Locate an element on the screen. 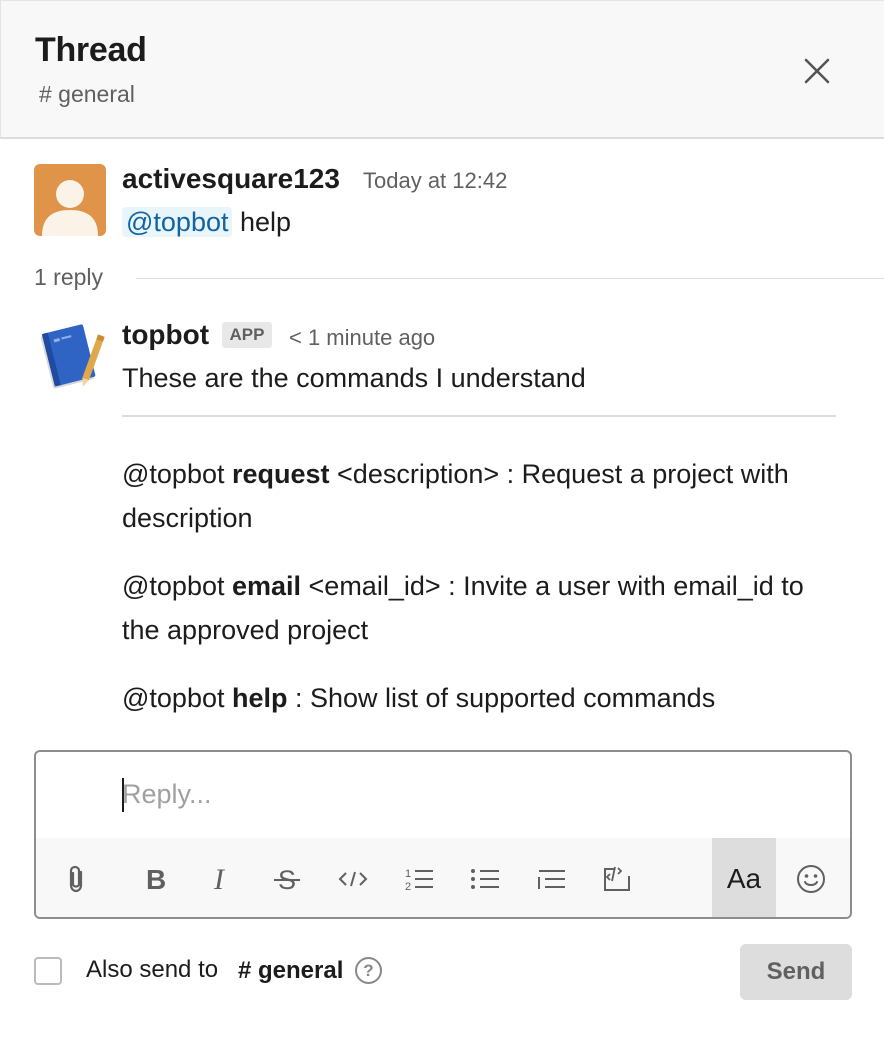 The image size is (884, 1058). thread-title: Thread is located at coordinates (91, 50).